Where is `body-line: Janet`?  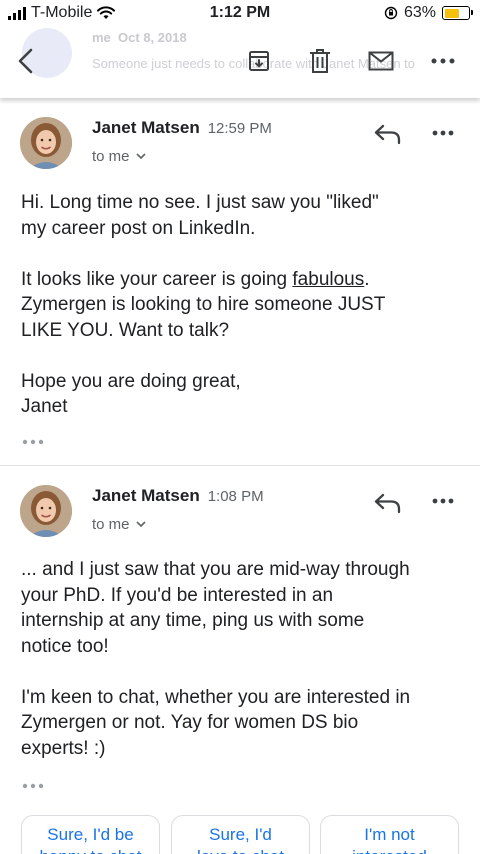 body-line: Janet is located at coordinates (44, 406).